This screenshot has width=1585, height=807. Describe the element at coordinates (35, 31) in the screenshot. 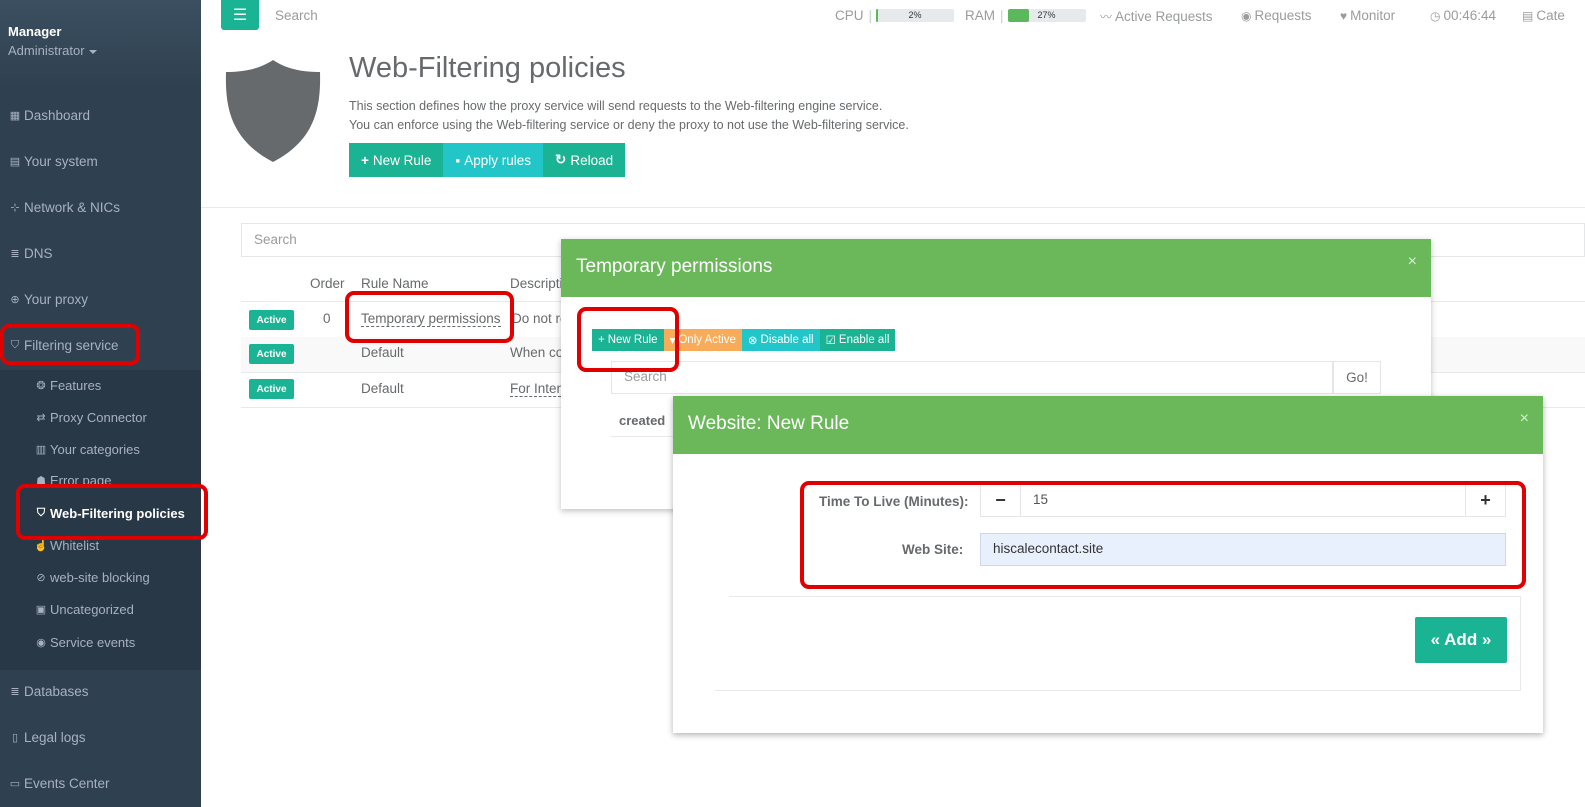

I see `profile-name: Manager` at that location.